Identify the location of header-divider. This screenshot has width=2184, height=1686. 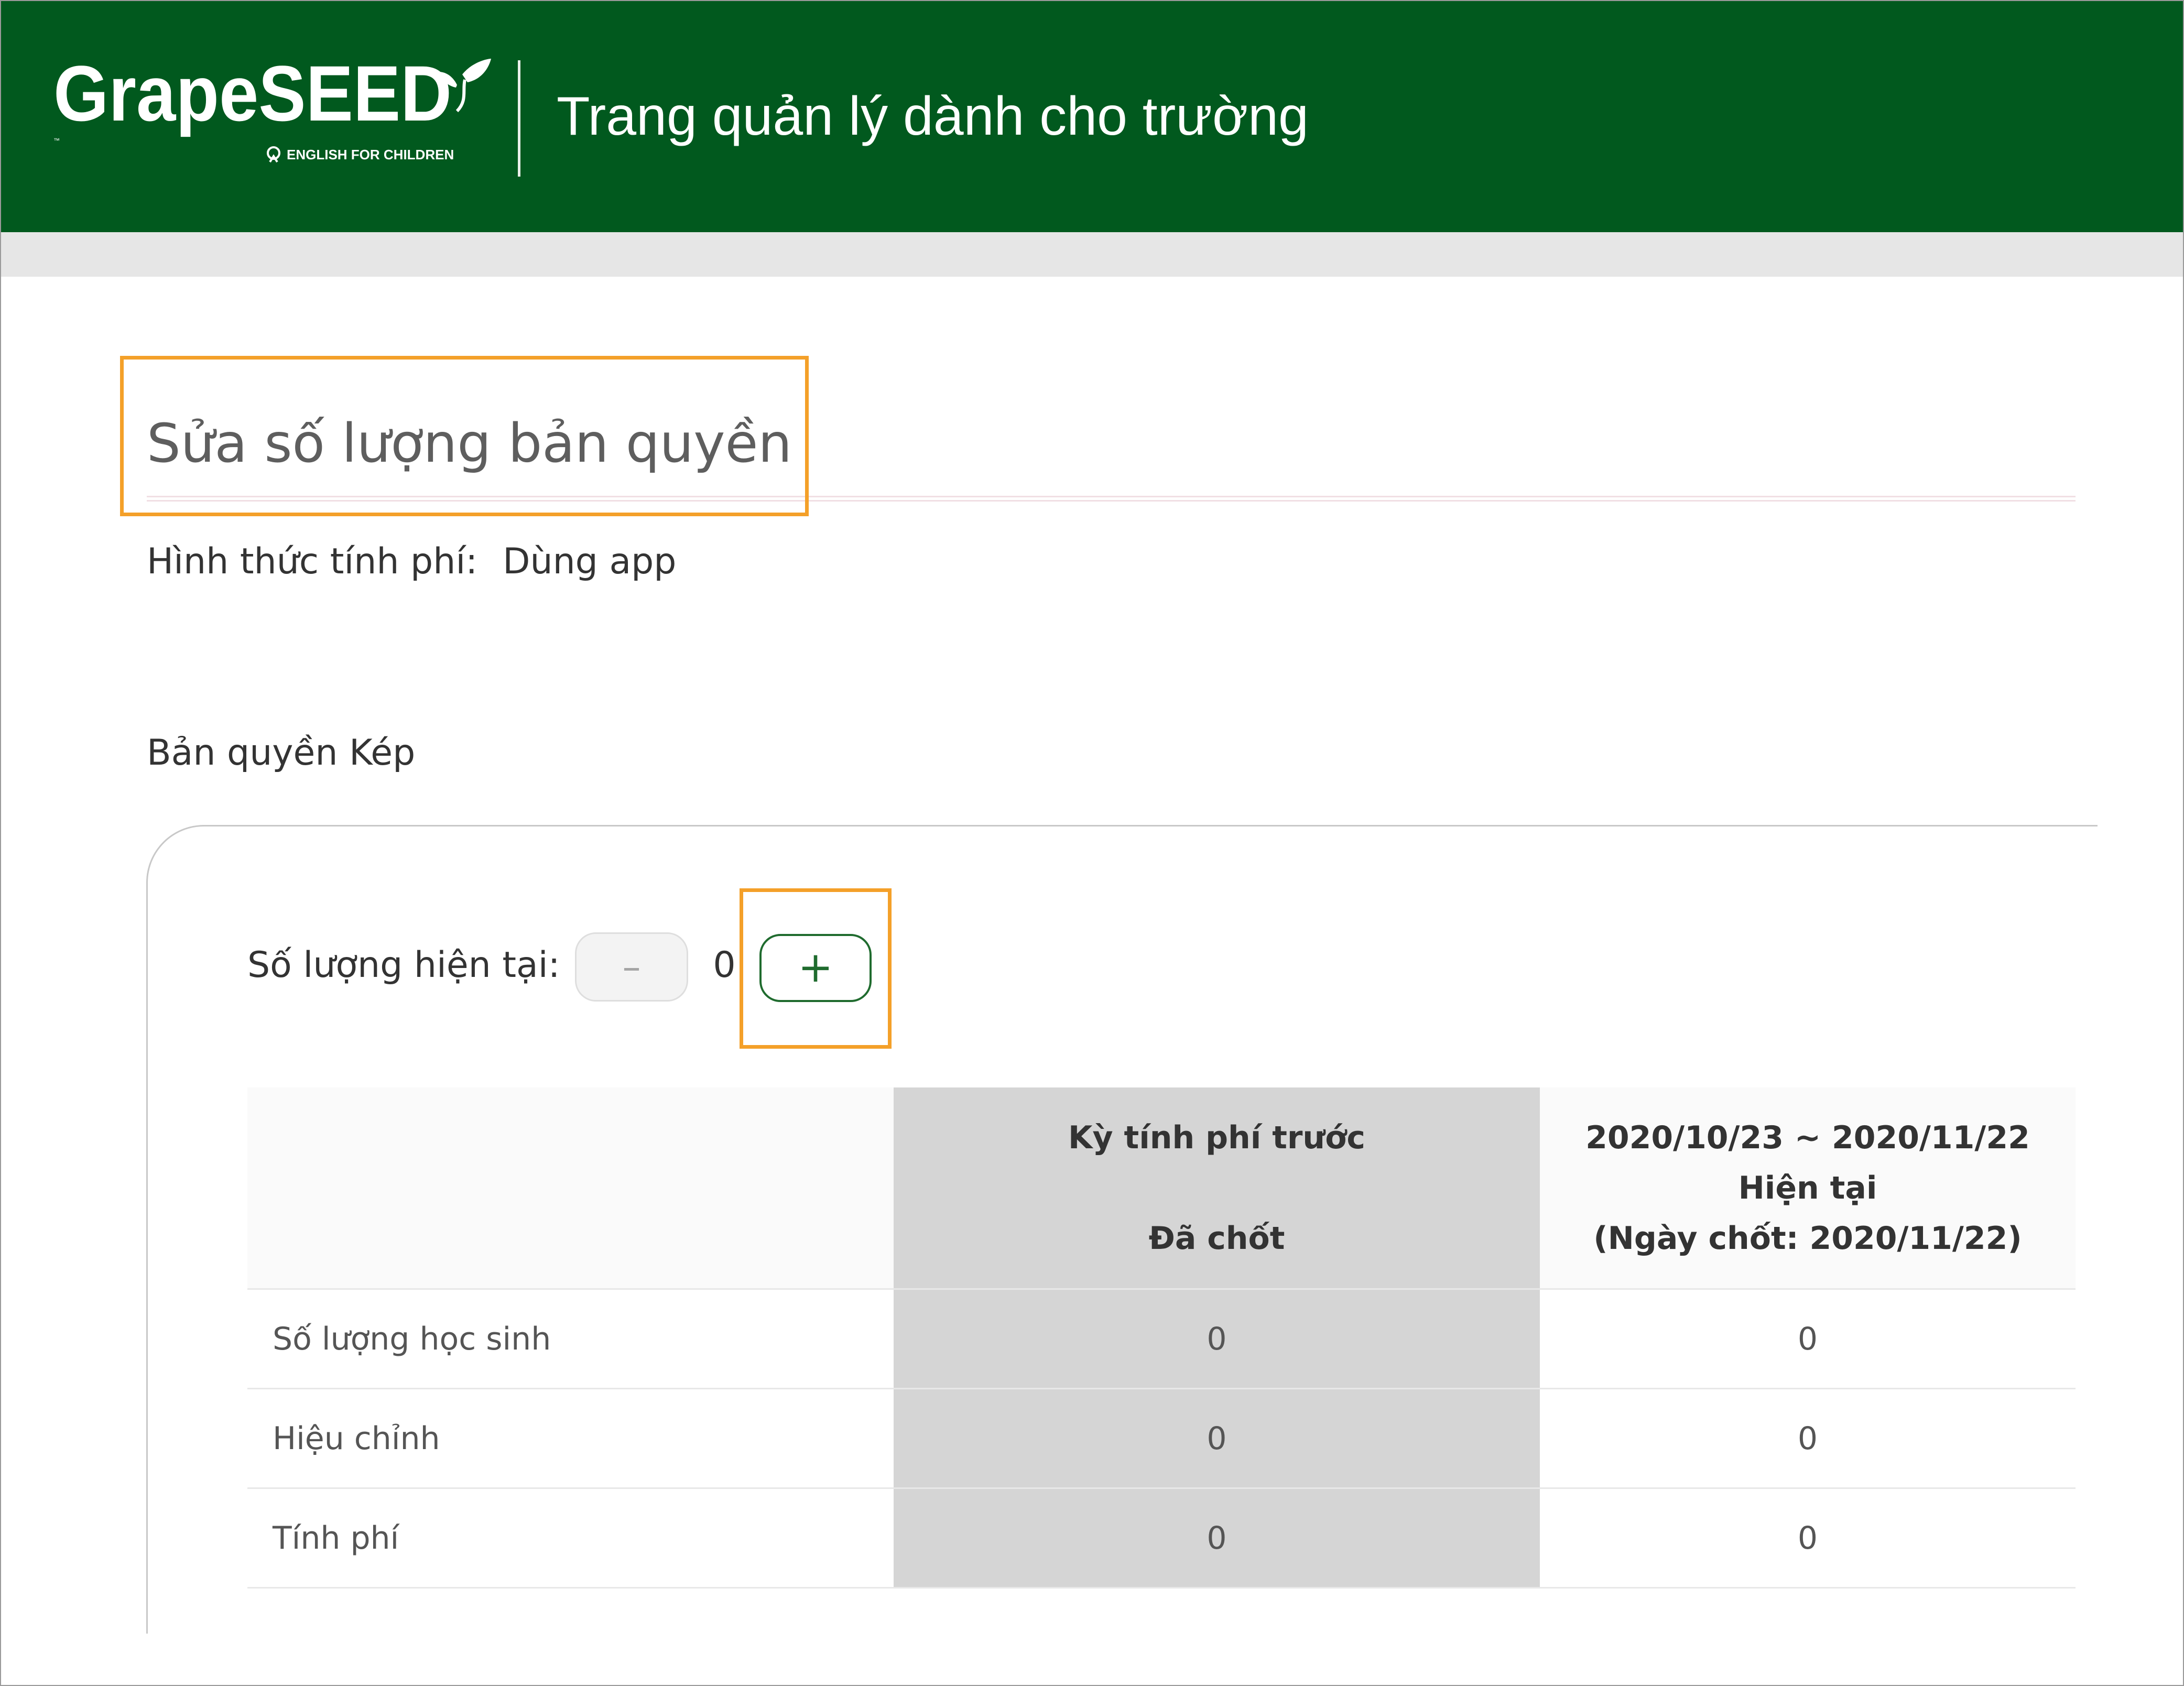
(519, 119).